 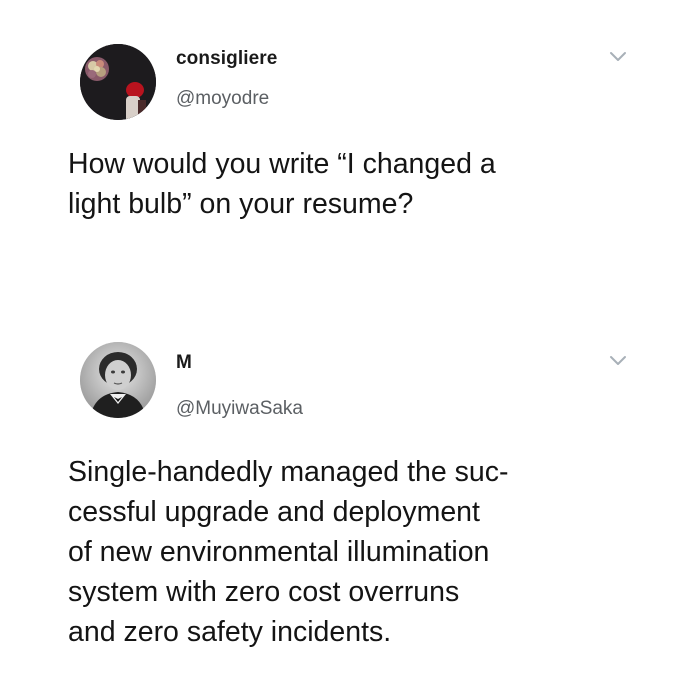 What do you see at coordinates (239, 409) in the screenshot?
I see `handle: @MuyiwaSaka` at bounding box center [239, 409].